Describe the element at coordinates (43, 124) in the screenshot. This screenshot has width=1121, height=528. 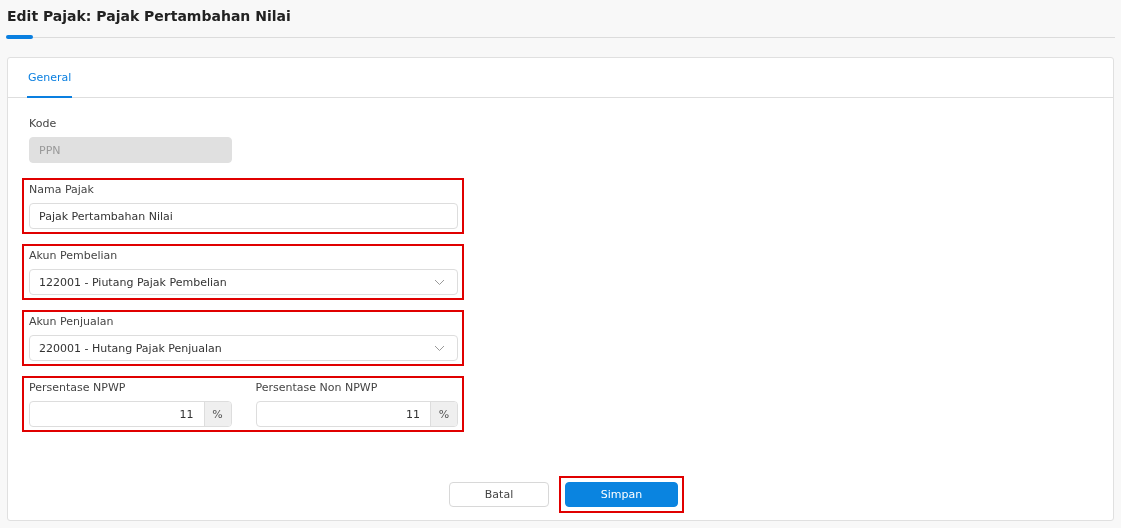
I see `field-label: Kode` at that location.